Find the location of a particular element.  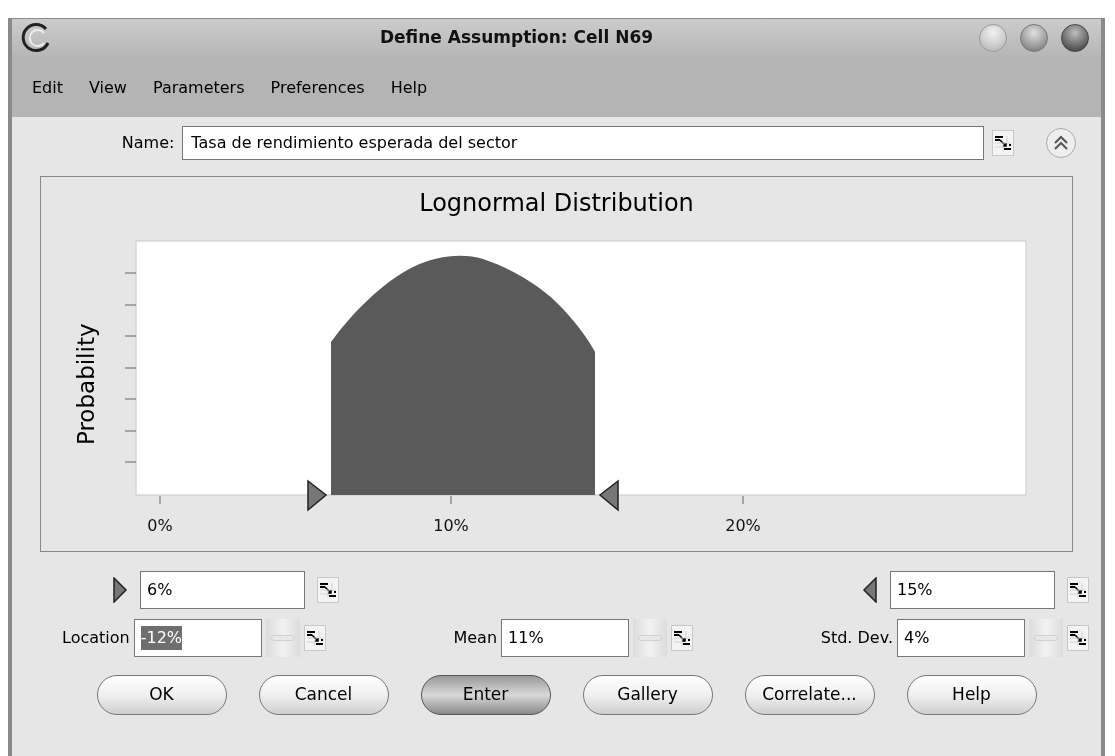

dialog-button: Help is located at coordinates (971, 695).